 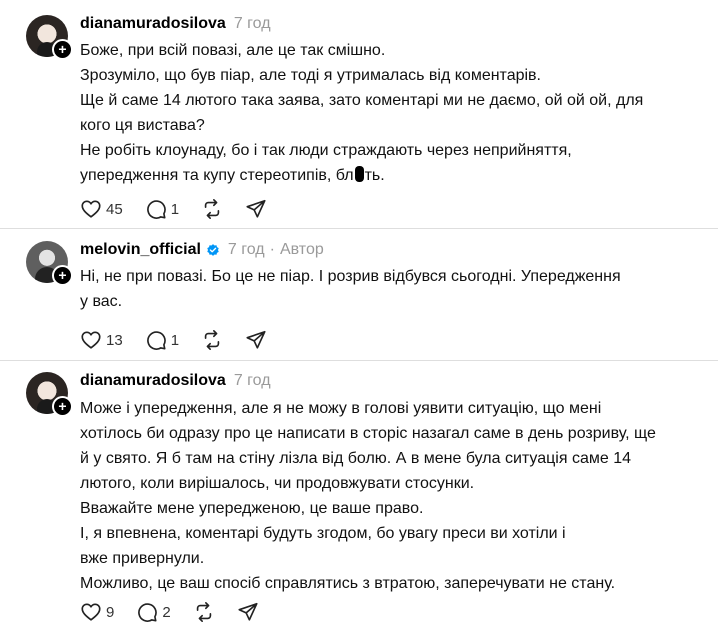 I want to click on like-count: 9, so click(x=110, y=612).